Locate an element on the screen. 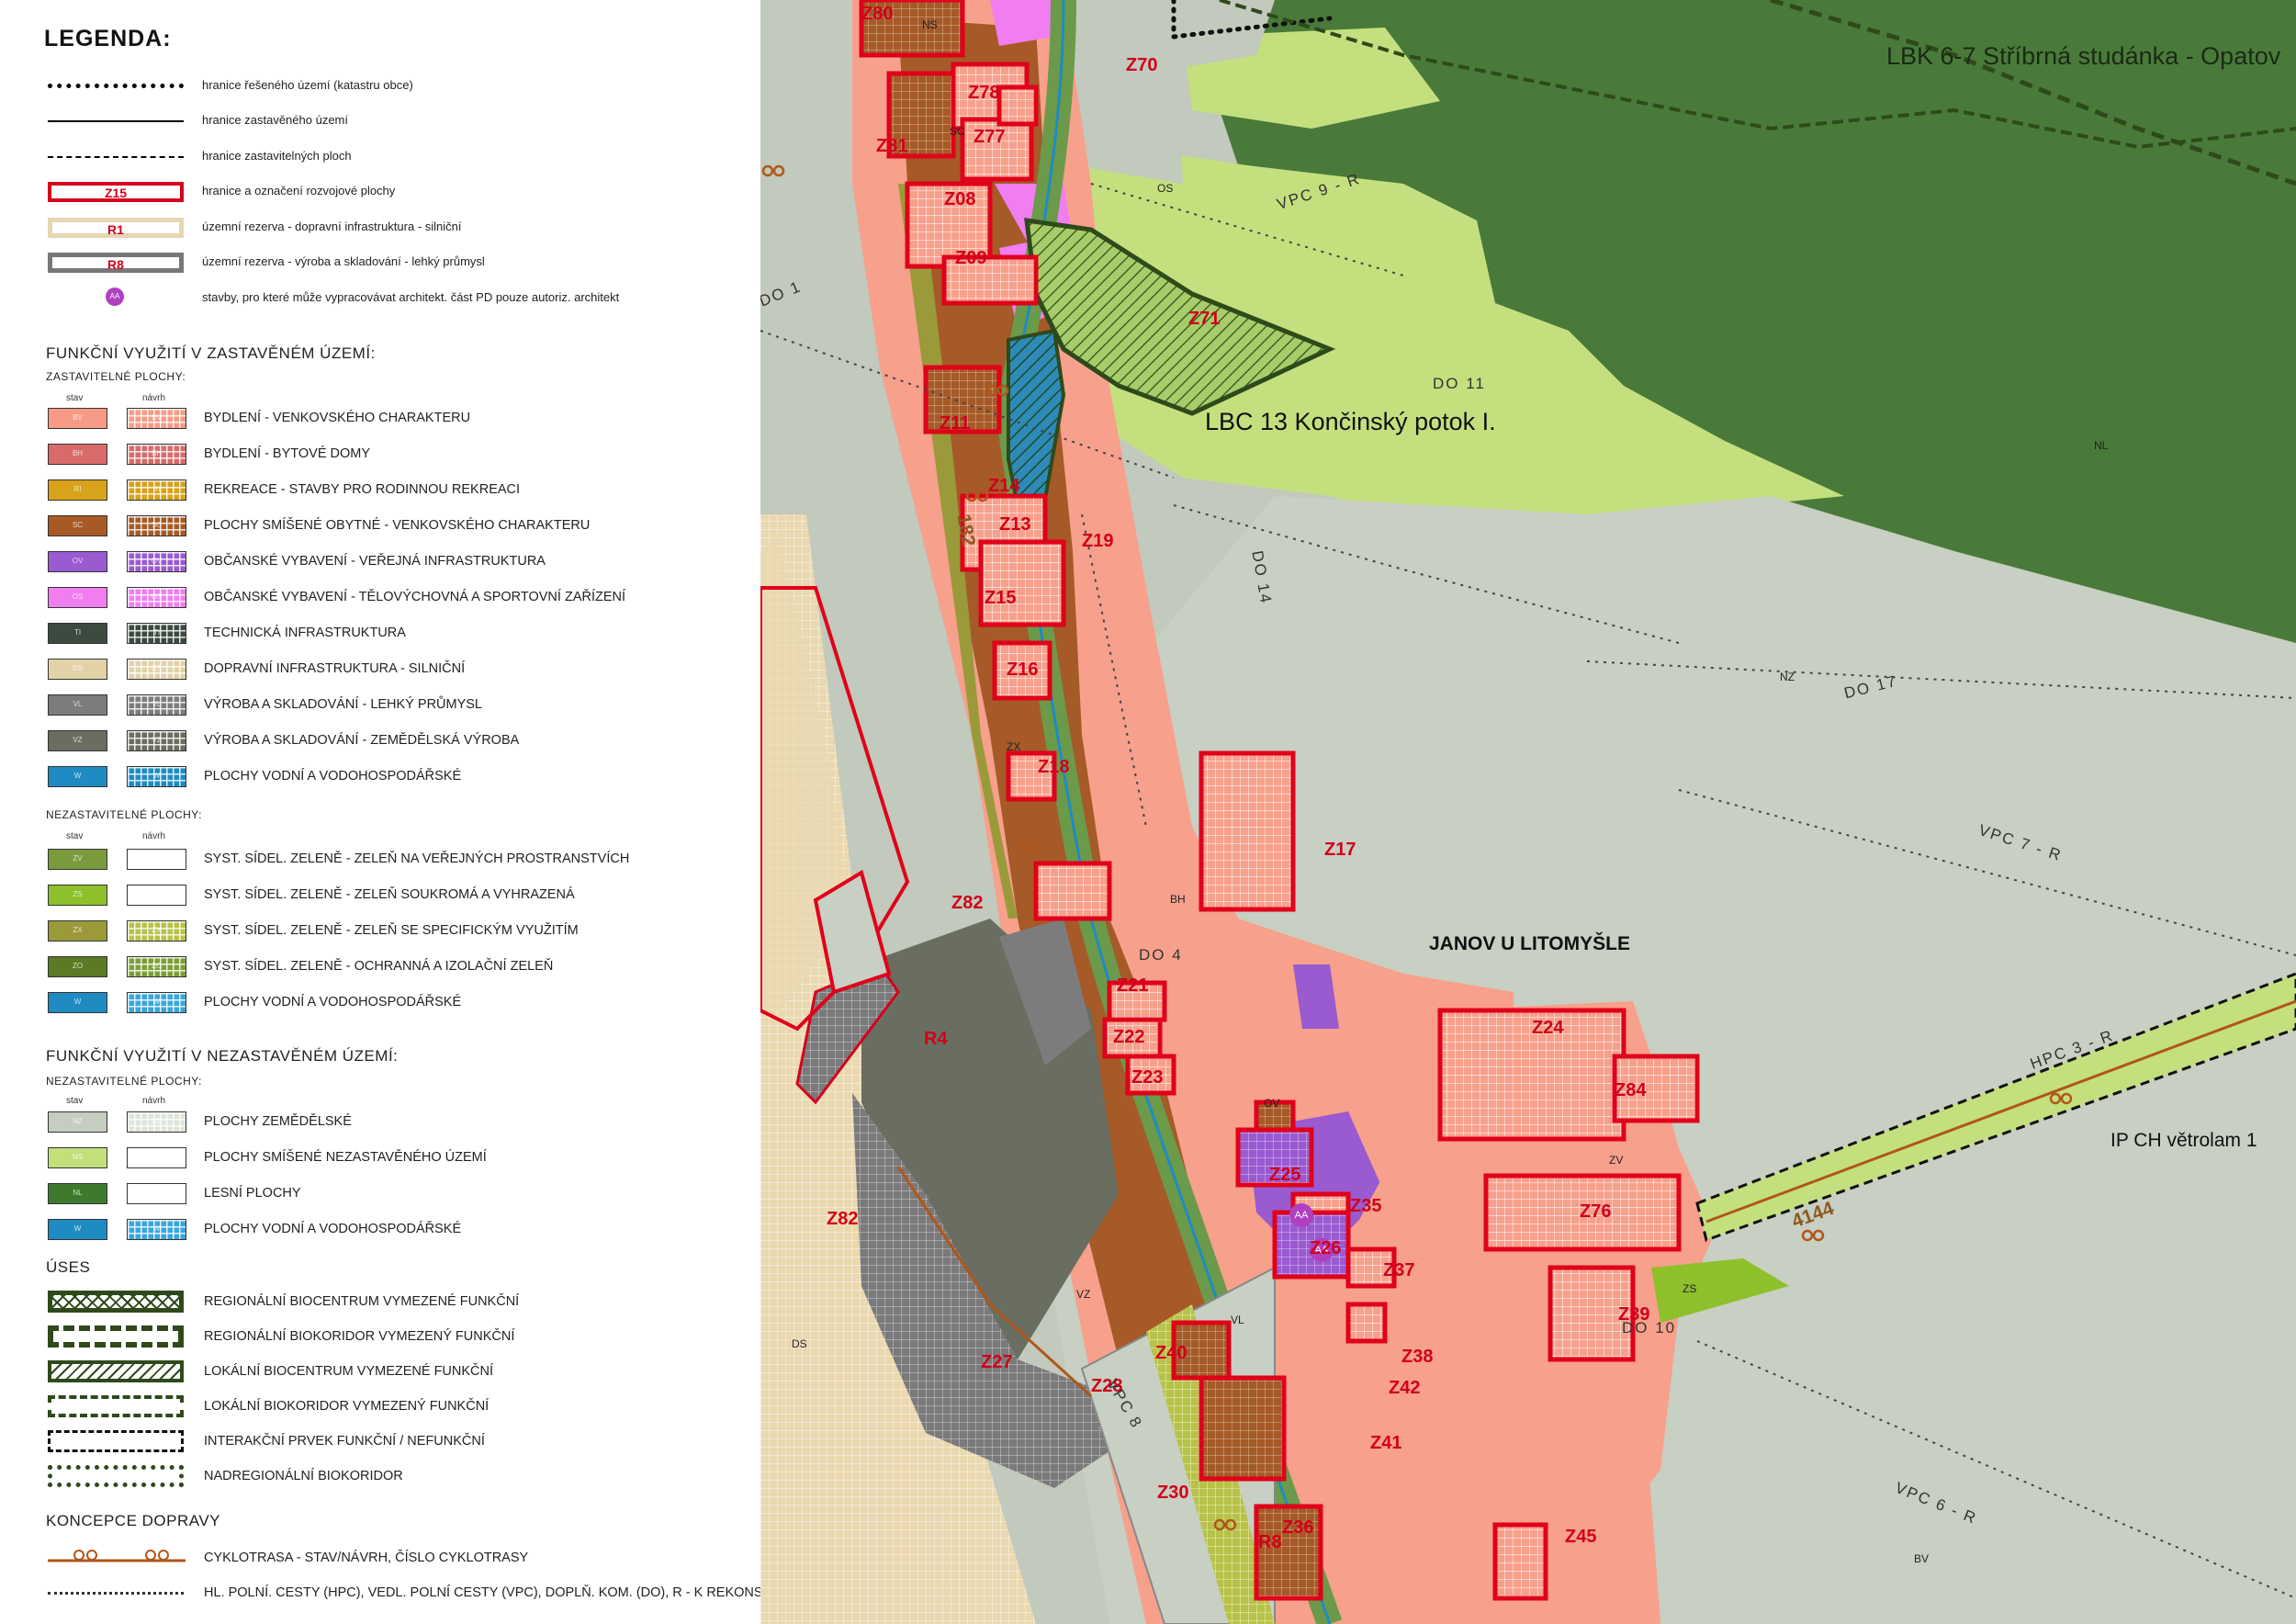  legend-label: VÝROBA A SKLADOVÁNÍ - ZEMĚDĚLSKÁ VÝROBA is located at coordinates (362, 740).